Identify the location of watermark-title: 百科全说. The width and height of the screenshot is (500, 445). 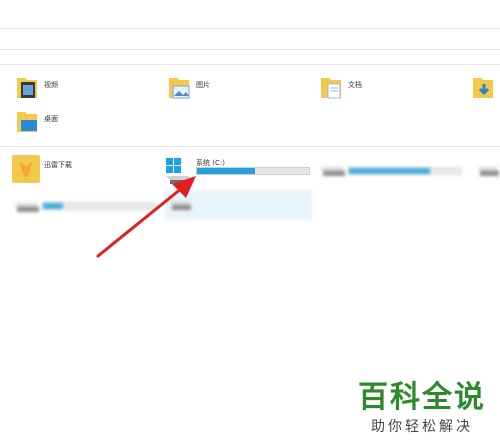
(422, 397).